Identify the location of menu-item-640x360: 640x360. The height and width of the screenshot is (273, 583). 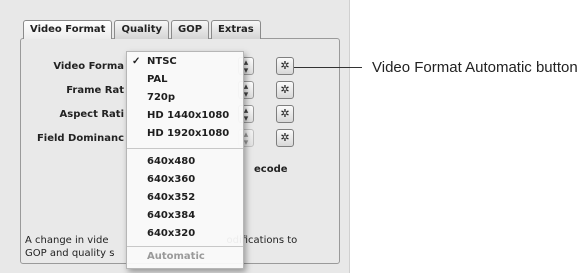
(171, 179).